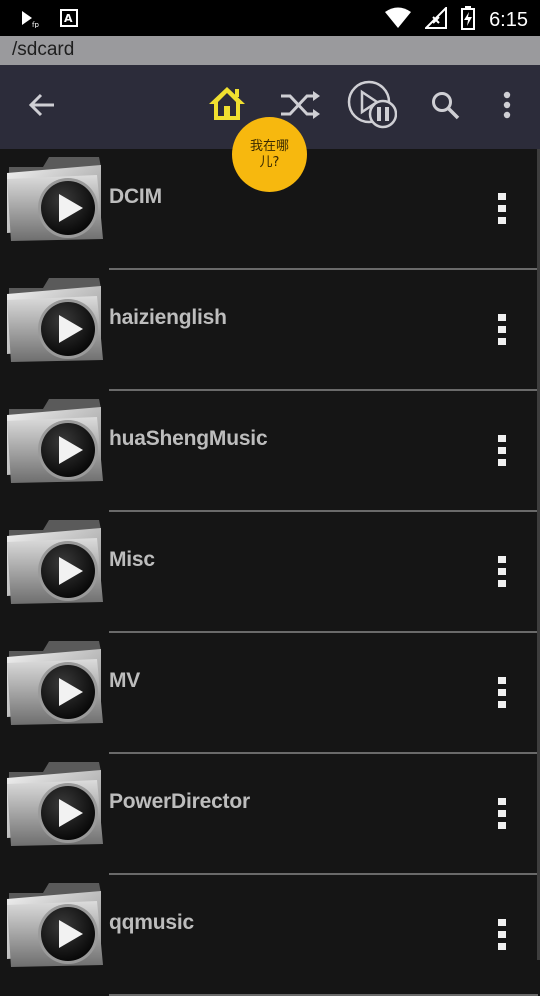  I want to click on play-pause-icon, so click(372, 107).